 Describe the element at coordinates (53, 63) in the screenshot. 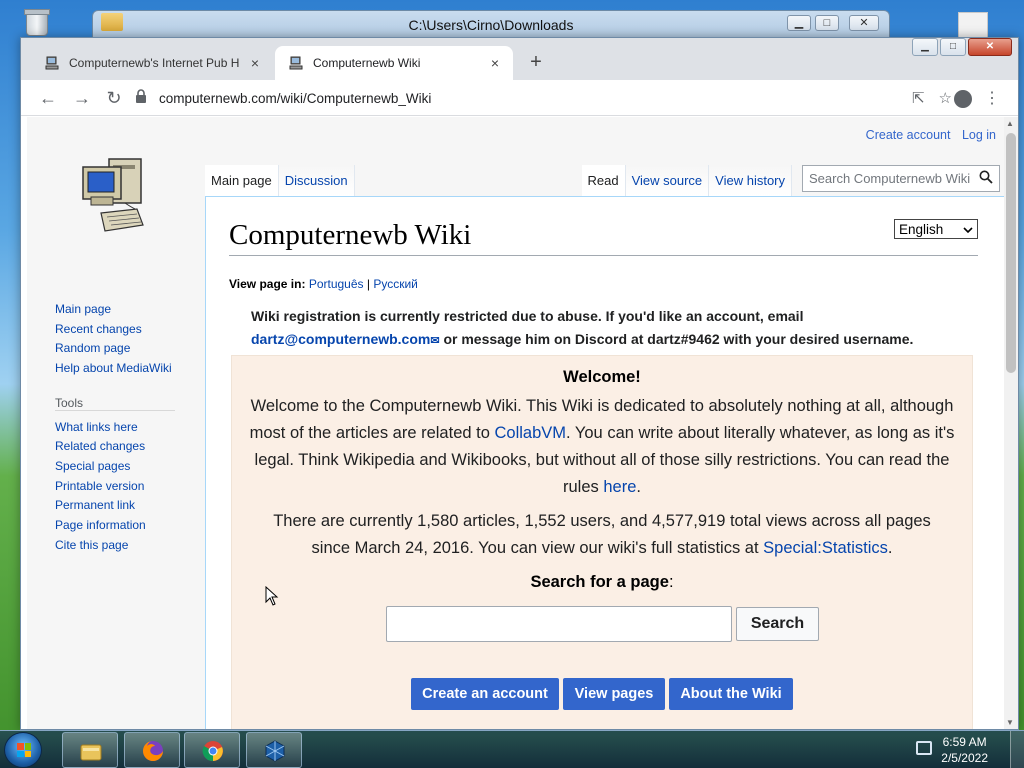

I see `computer-favicon-icon` at that location.